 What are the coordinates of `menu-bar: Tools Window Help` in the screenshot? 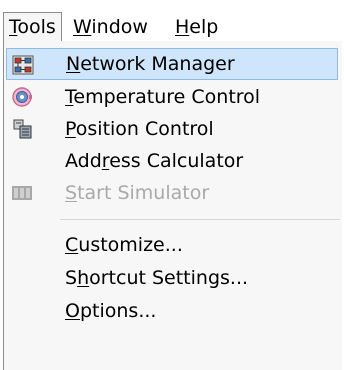 It's located at (172, 22).